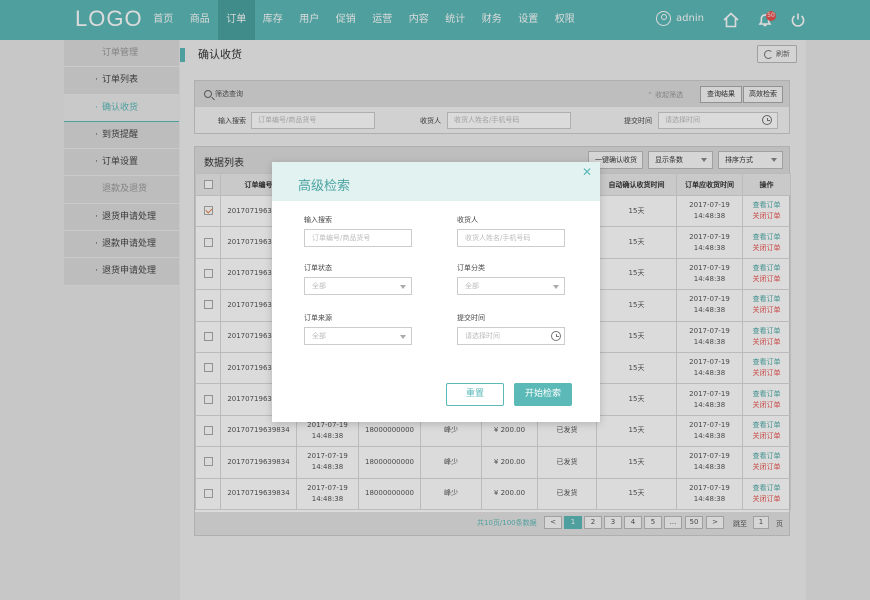 The image size is (870, 600). I want to click on modal-source-label: 订单来源, so click(318, 318).